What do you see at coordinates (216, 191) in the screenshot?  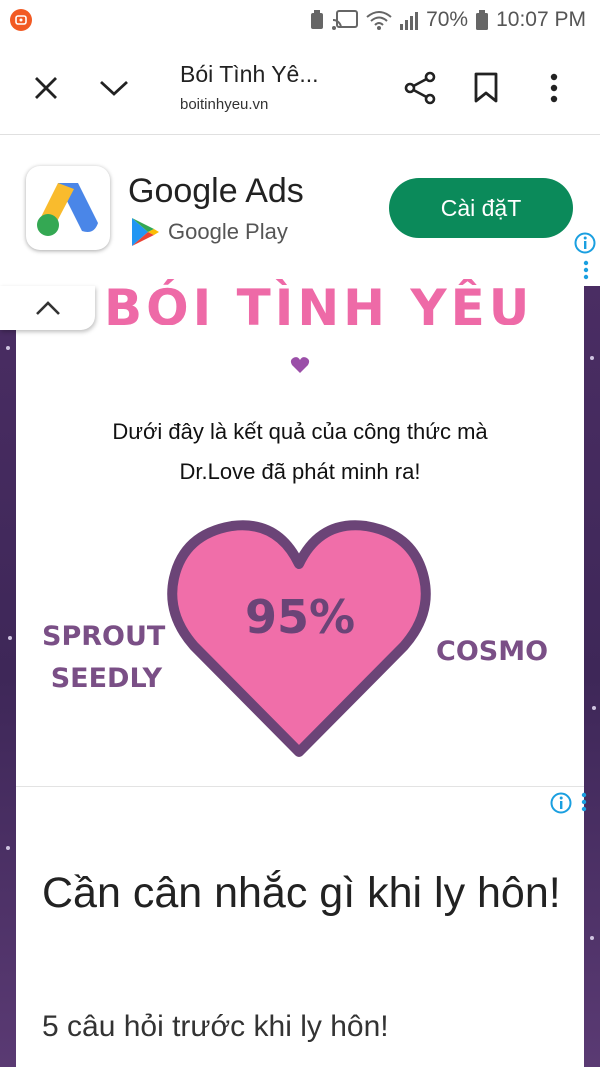 I see `ad-app-name: Google Ads` at bounding box center [216, 191].